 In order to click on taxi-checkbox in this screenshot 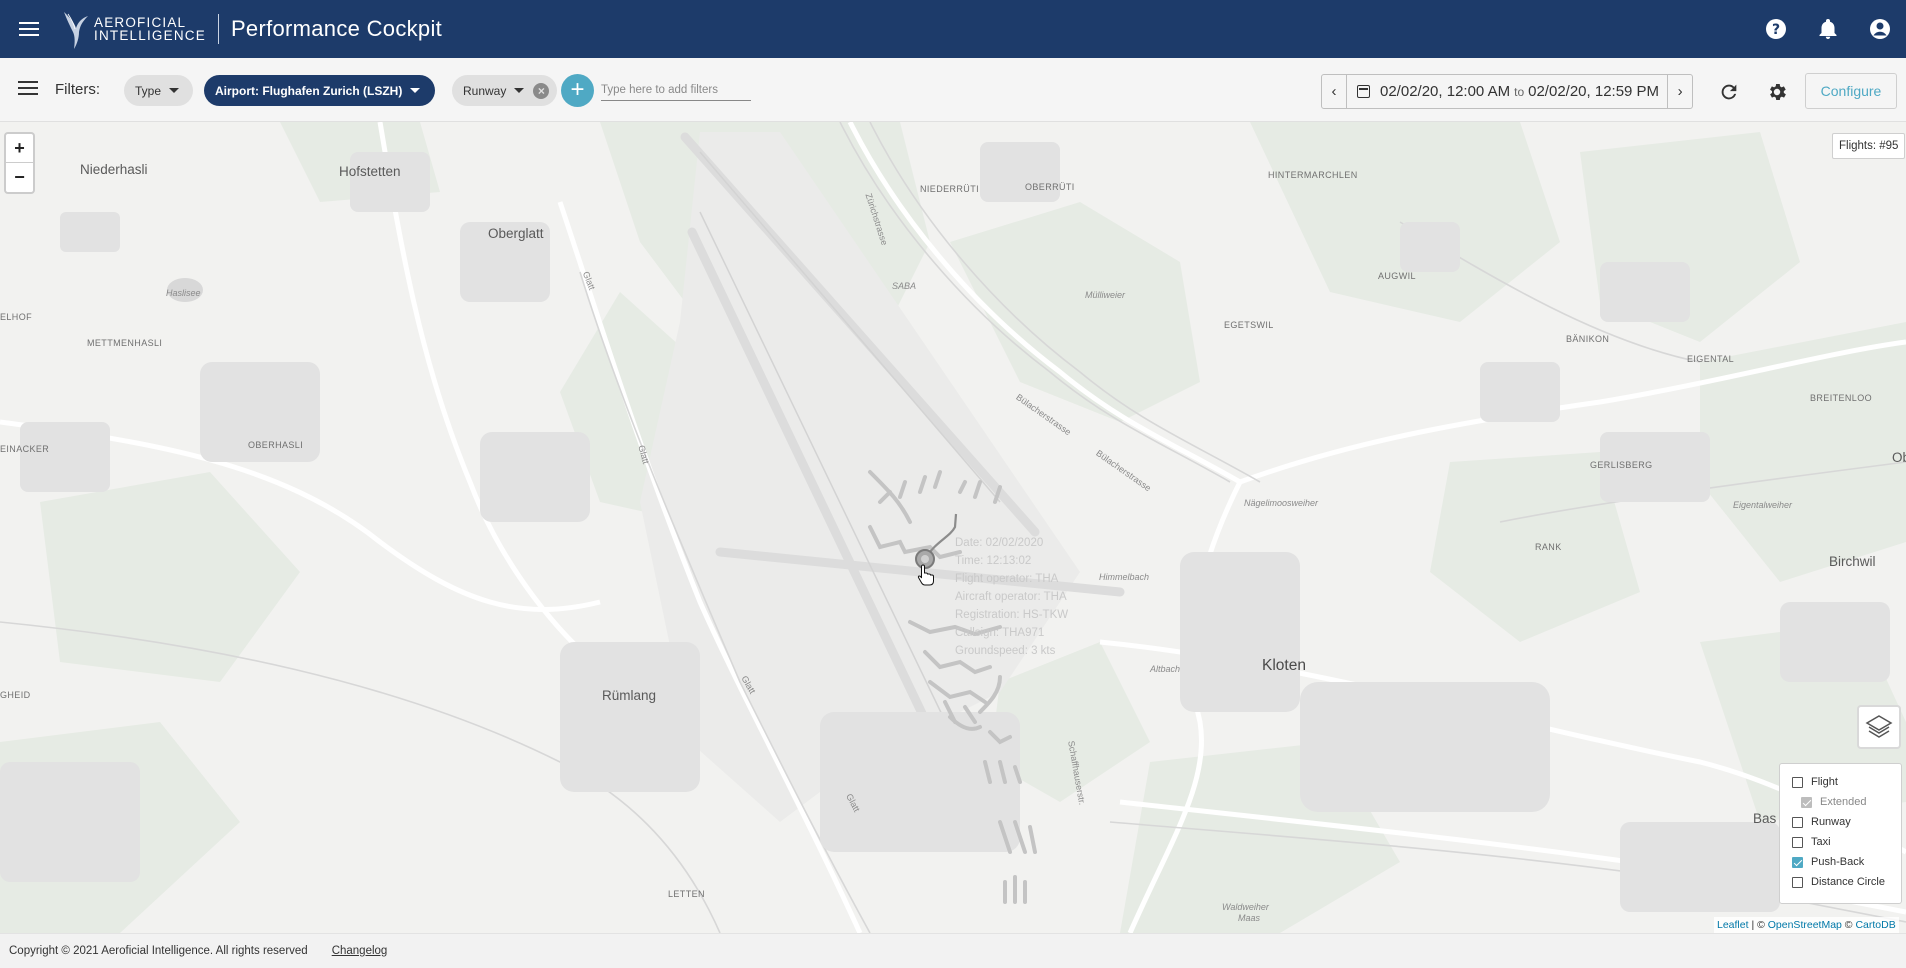, I will do `click(1797, 842)`.